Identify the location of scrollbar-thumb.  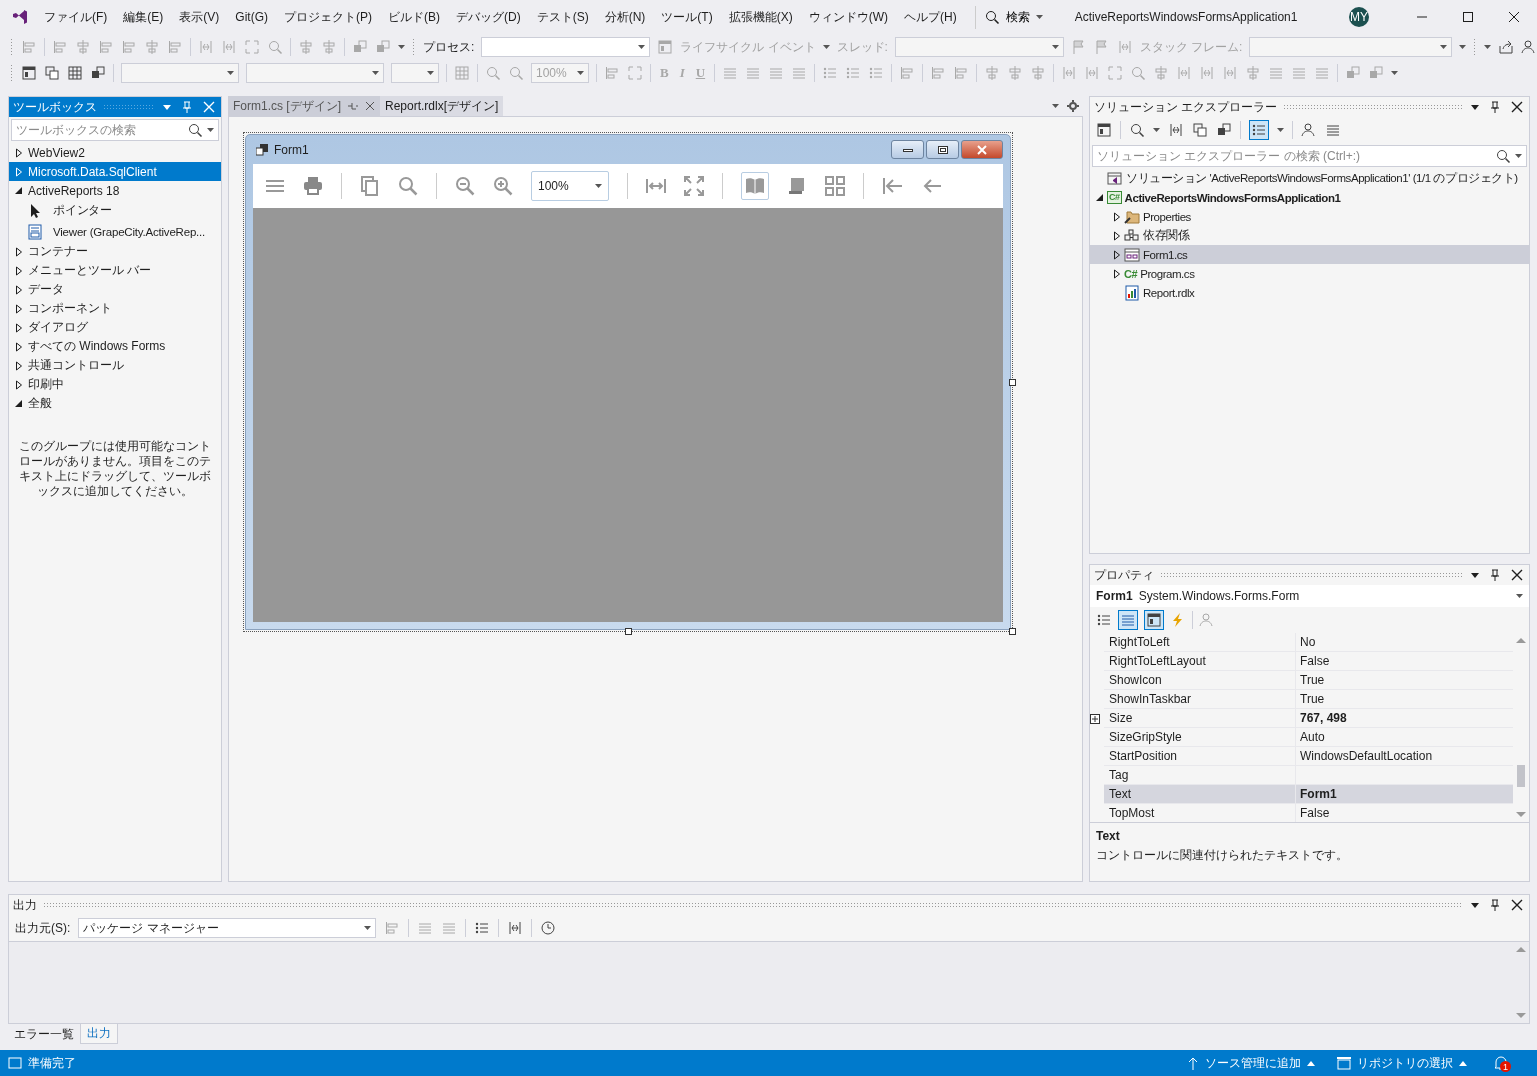
(1521, 776).